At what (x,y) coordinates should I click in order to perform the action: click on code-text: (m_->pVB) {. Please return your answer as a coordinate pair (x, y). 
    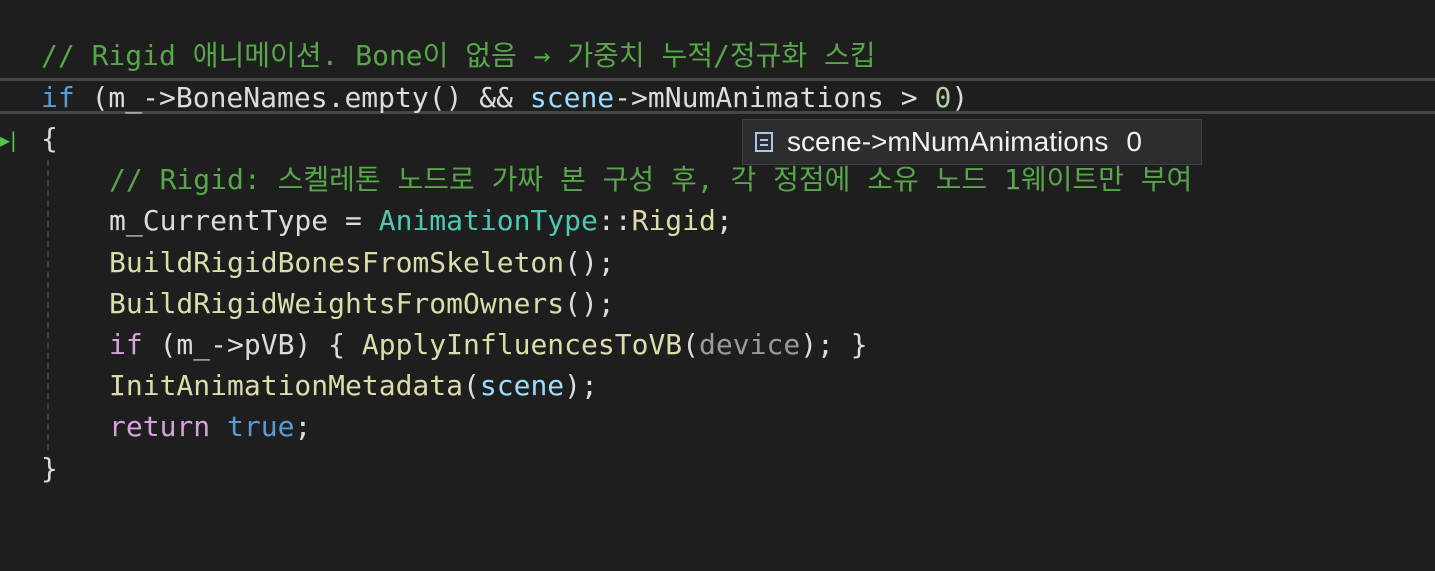
    Looking at the image, I should click on (252, 344).